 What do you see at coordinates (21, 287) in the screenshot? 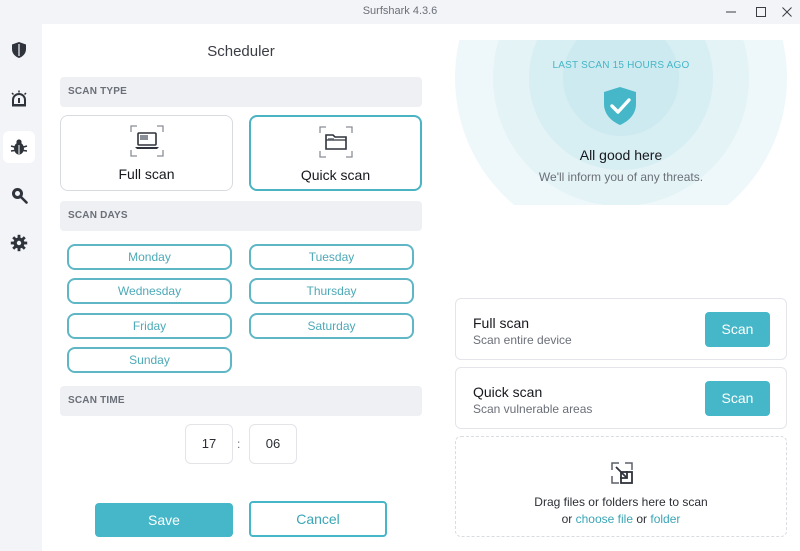
I see `sidebar` at bounding box center [21, 287].